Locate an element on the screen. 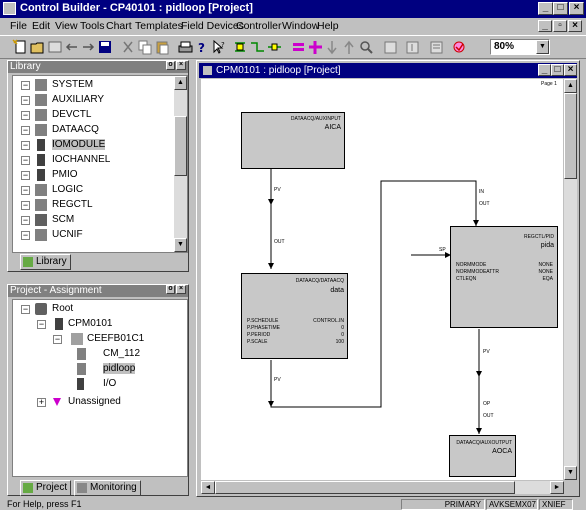 This screenshot has width=586, height=510. tree-item-cpm: − CPM0101 is located at coordinates (106, 324).